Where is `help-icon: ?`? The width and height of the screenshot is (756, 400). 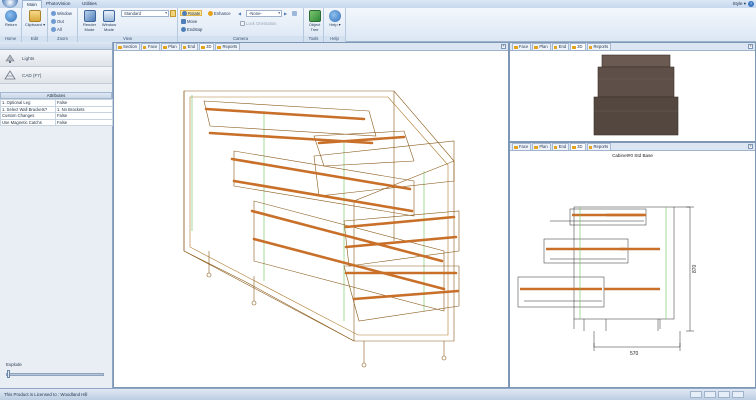 help-icon: ? is located at coordinates (751, 4).